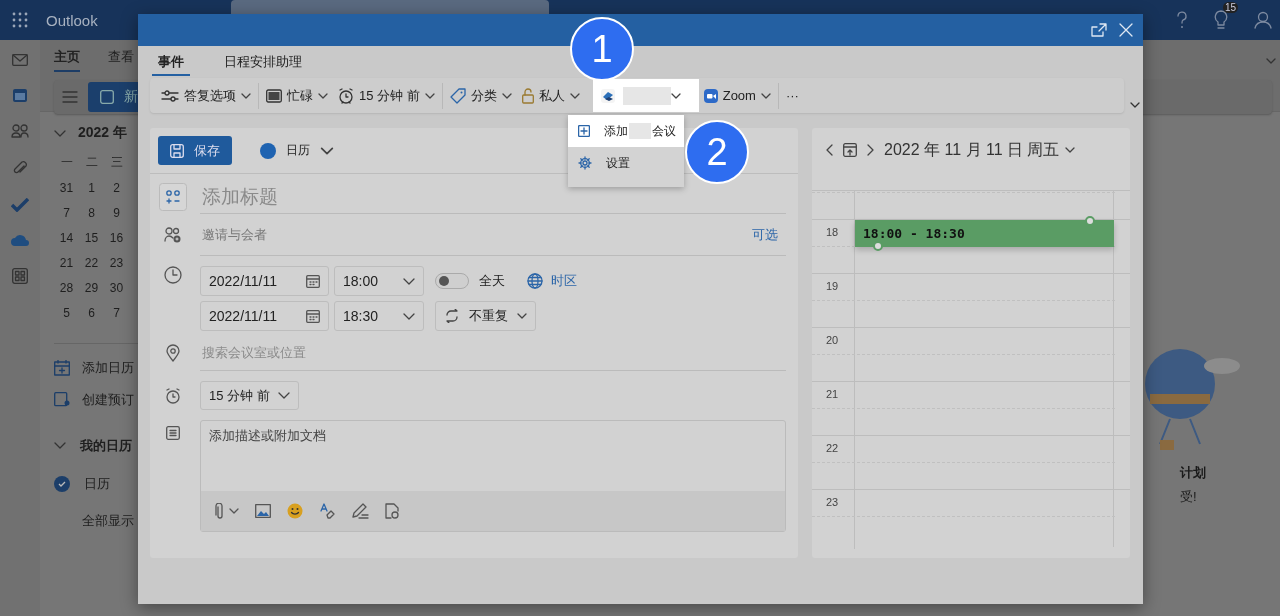 Image resolution: width=1280 pixels, height=616 pixels. Describe the element at coordinates (263, 64) in the screenshot. I see `dialog-tab: 日程安排助理` at that location.